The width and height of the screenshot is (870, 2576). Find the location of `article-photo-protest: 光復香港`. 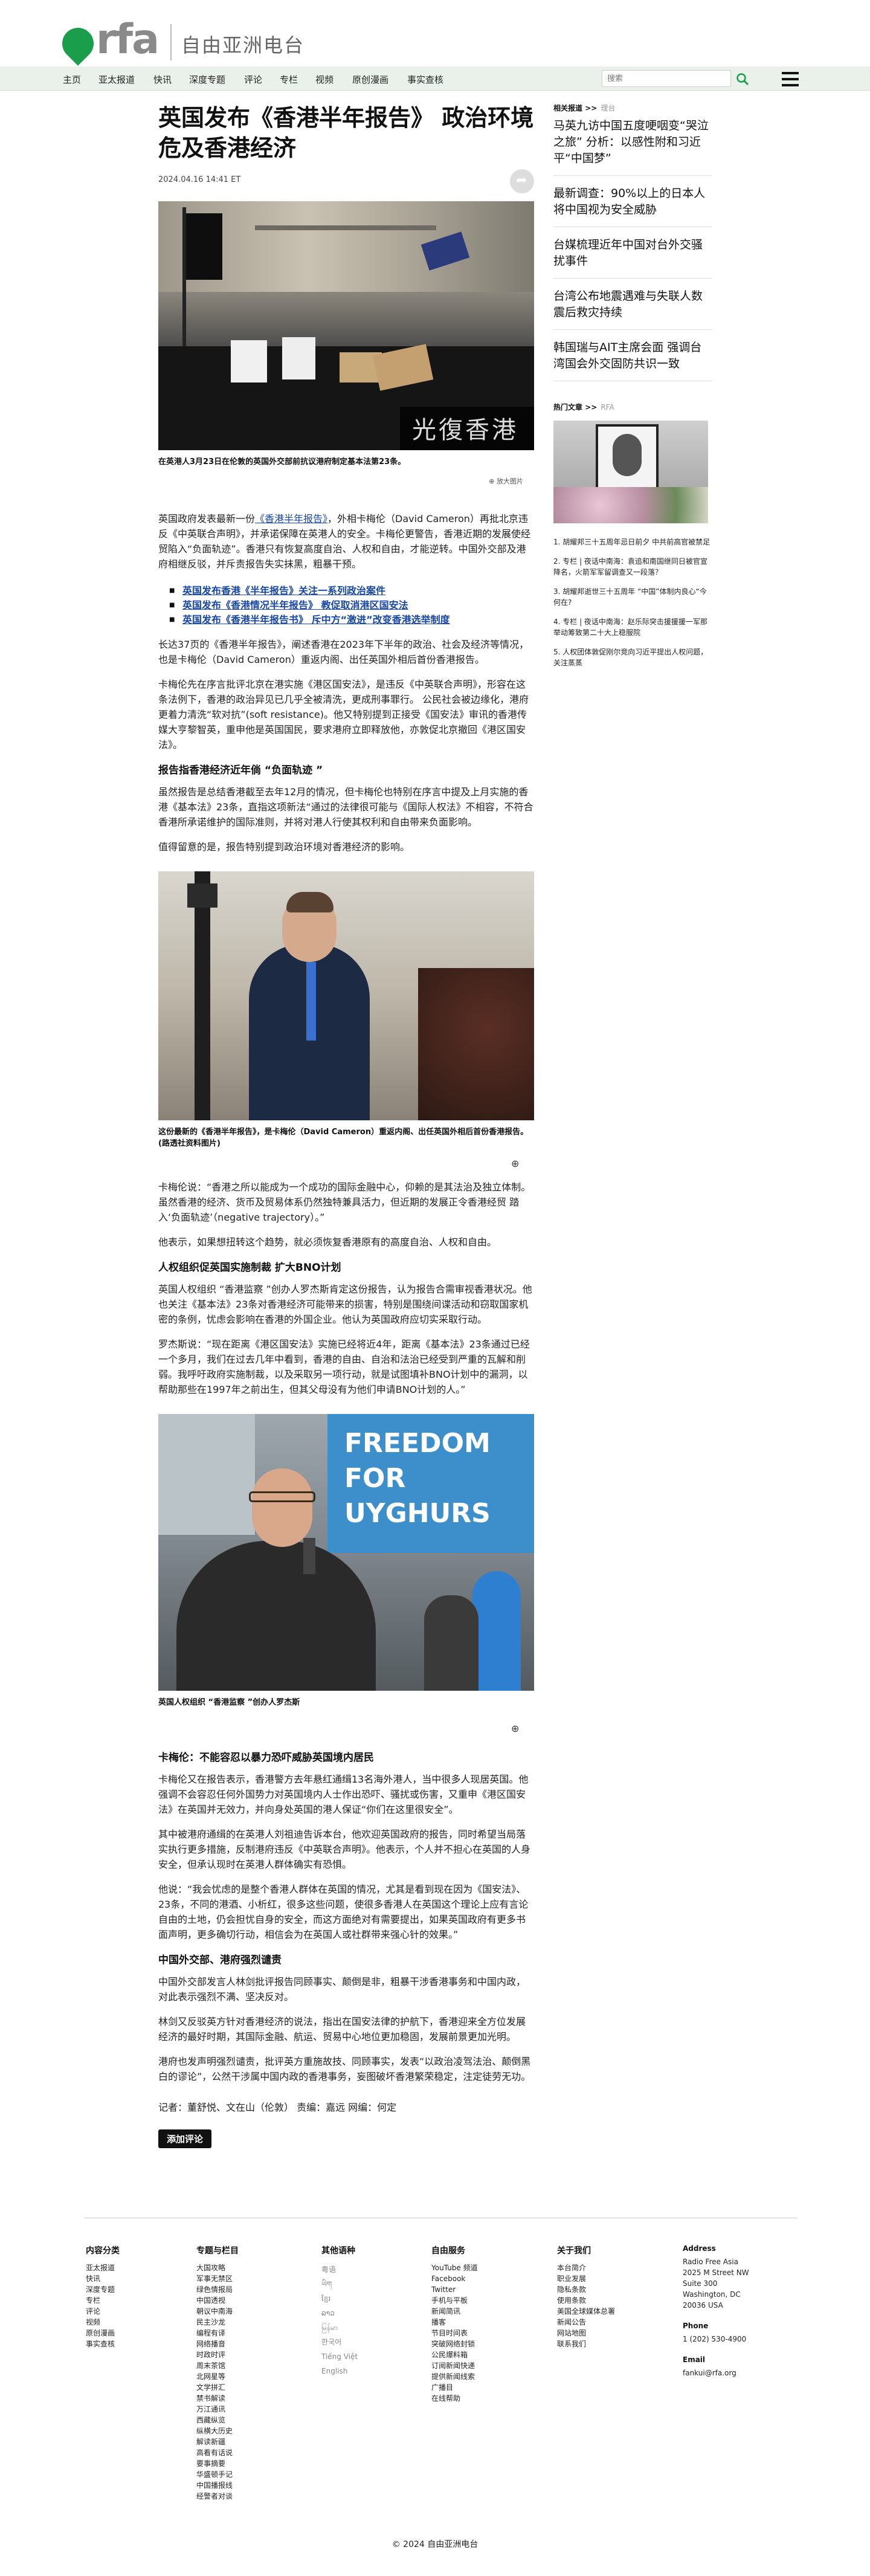

article-photo-protest: 光復香港 is located at coordinates (346, 325).